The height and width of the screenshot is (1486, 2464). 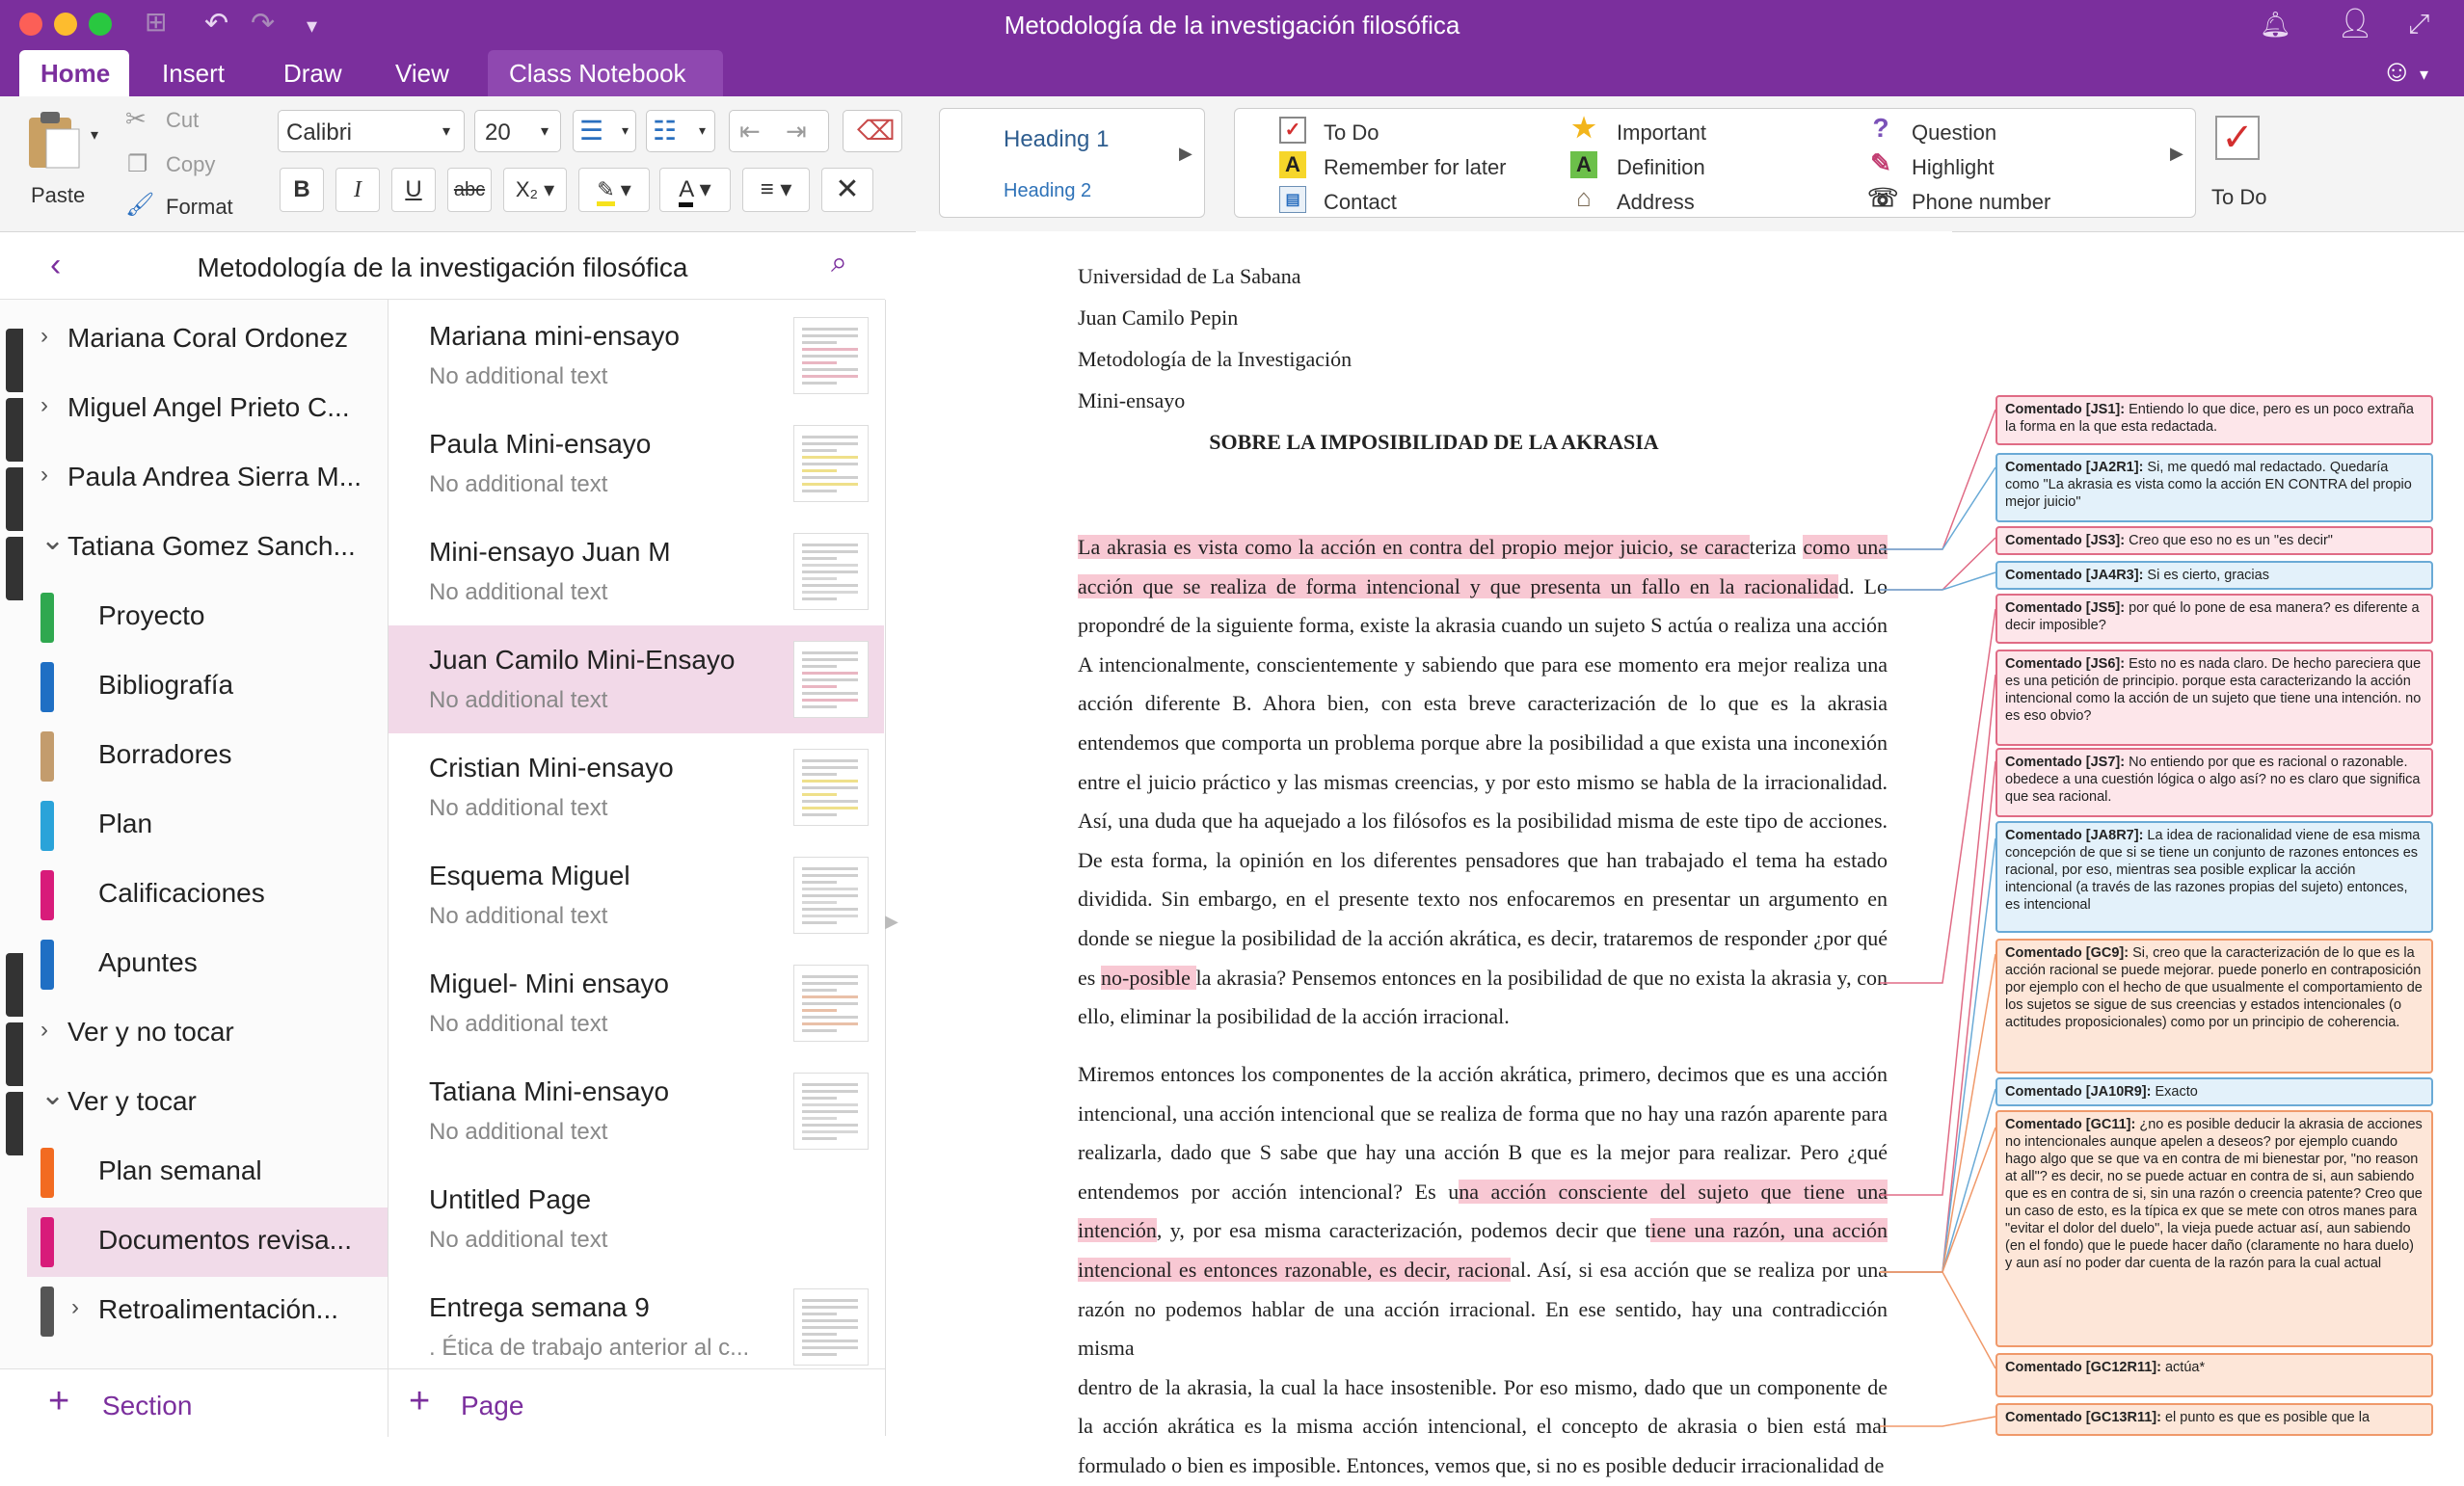 I want to click on comment-text: actúa*, so click(x=2183, y=1367).